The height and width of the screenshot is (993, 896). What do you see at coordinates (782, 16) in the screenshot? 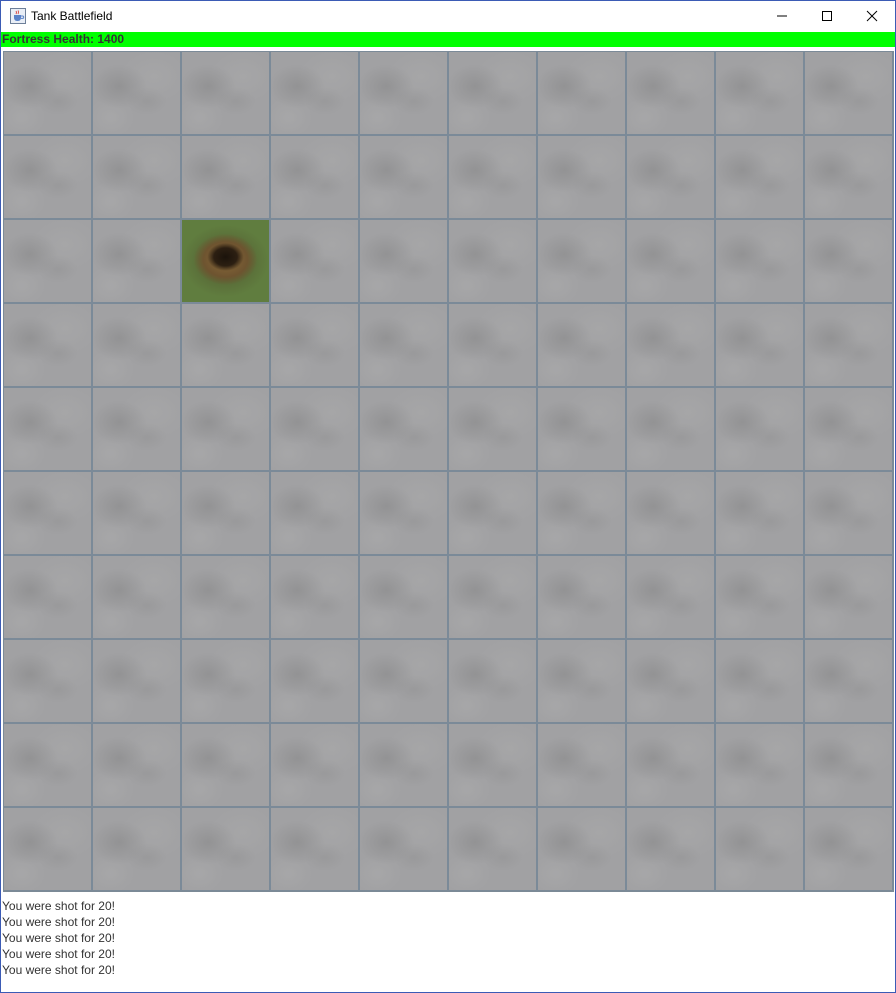
I see `minimize-button` at bounding box center [782, 16].